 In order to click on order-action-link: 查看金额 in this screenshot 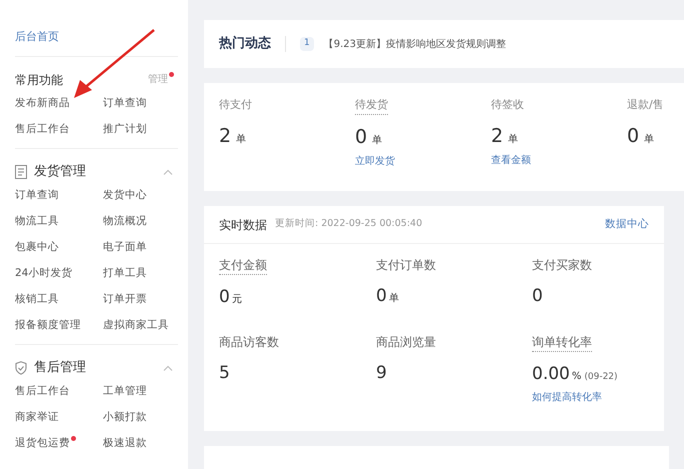, I will do `click(511, 160)`.